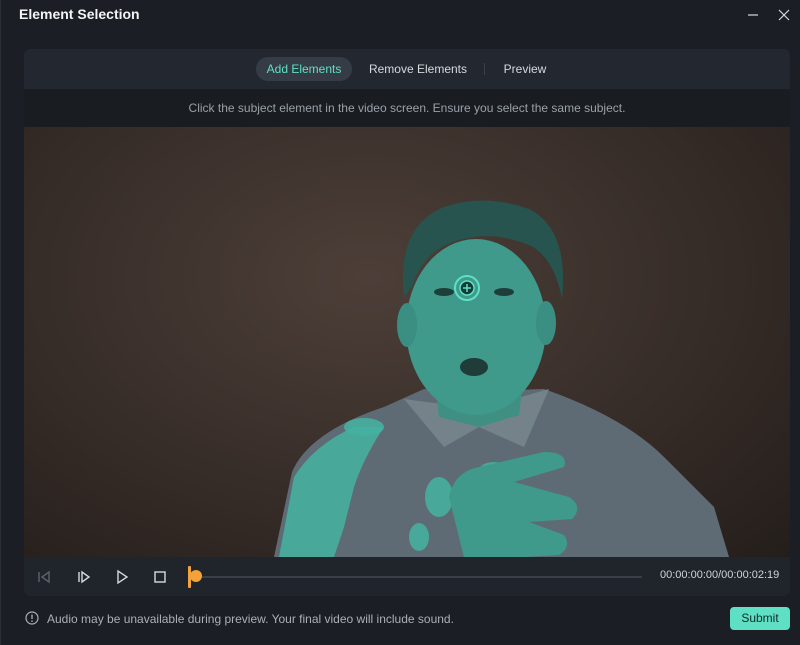 This screenshot has width=800, height=645. I want to click on stop-icon, so click(160, 577).